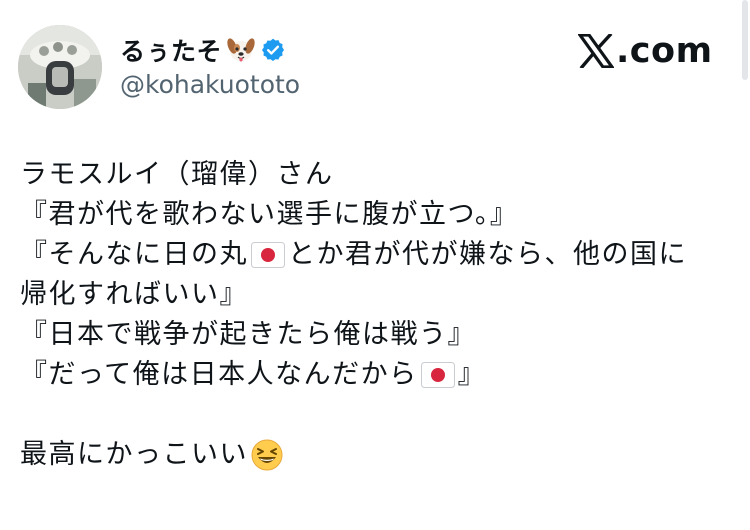 The width and height of the screenshot is (750, 530). I want to click on tweet-line-text: 『君が代を歌わない選手に腹が立つ。』, so click(269, 214).